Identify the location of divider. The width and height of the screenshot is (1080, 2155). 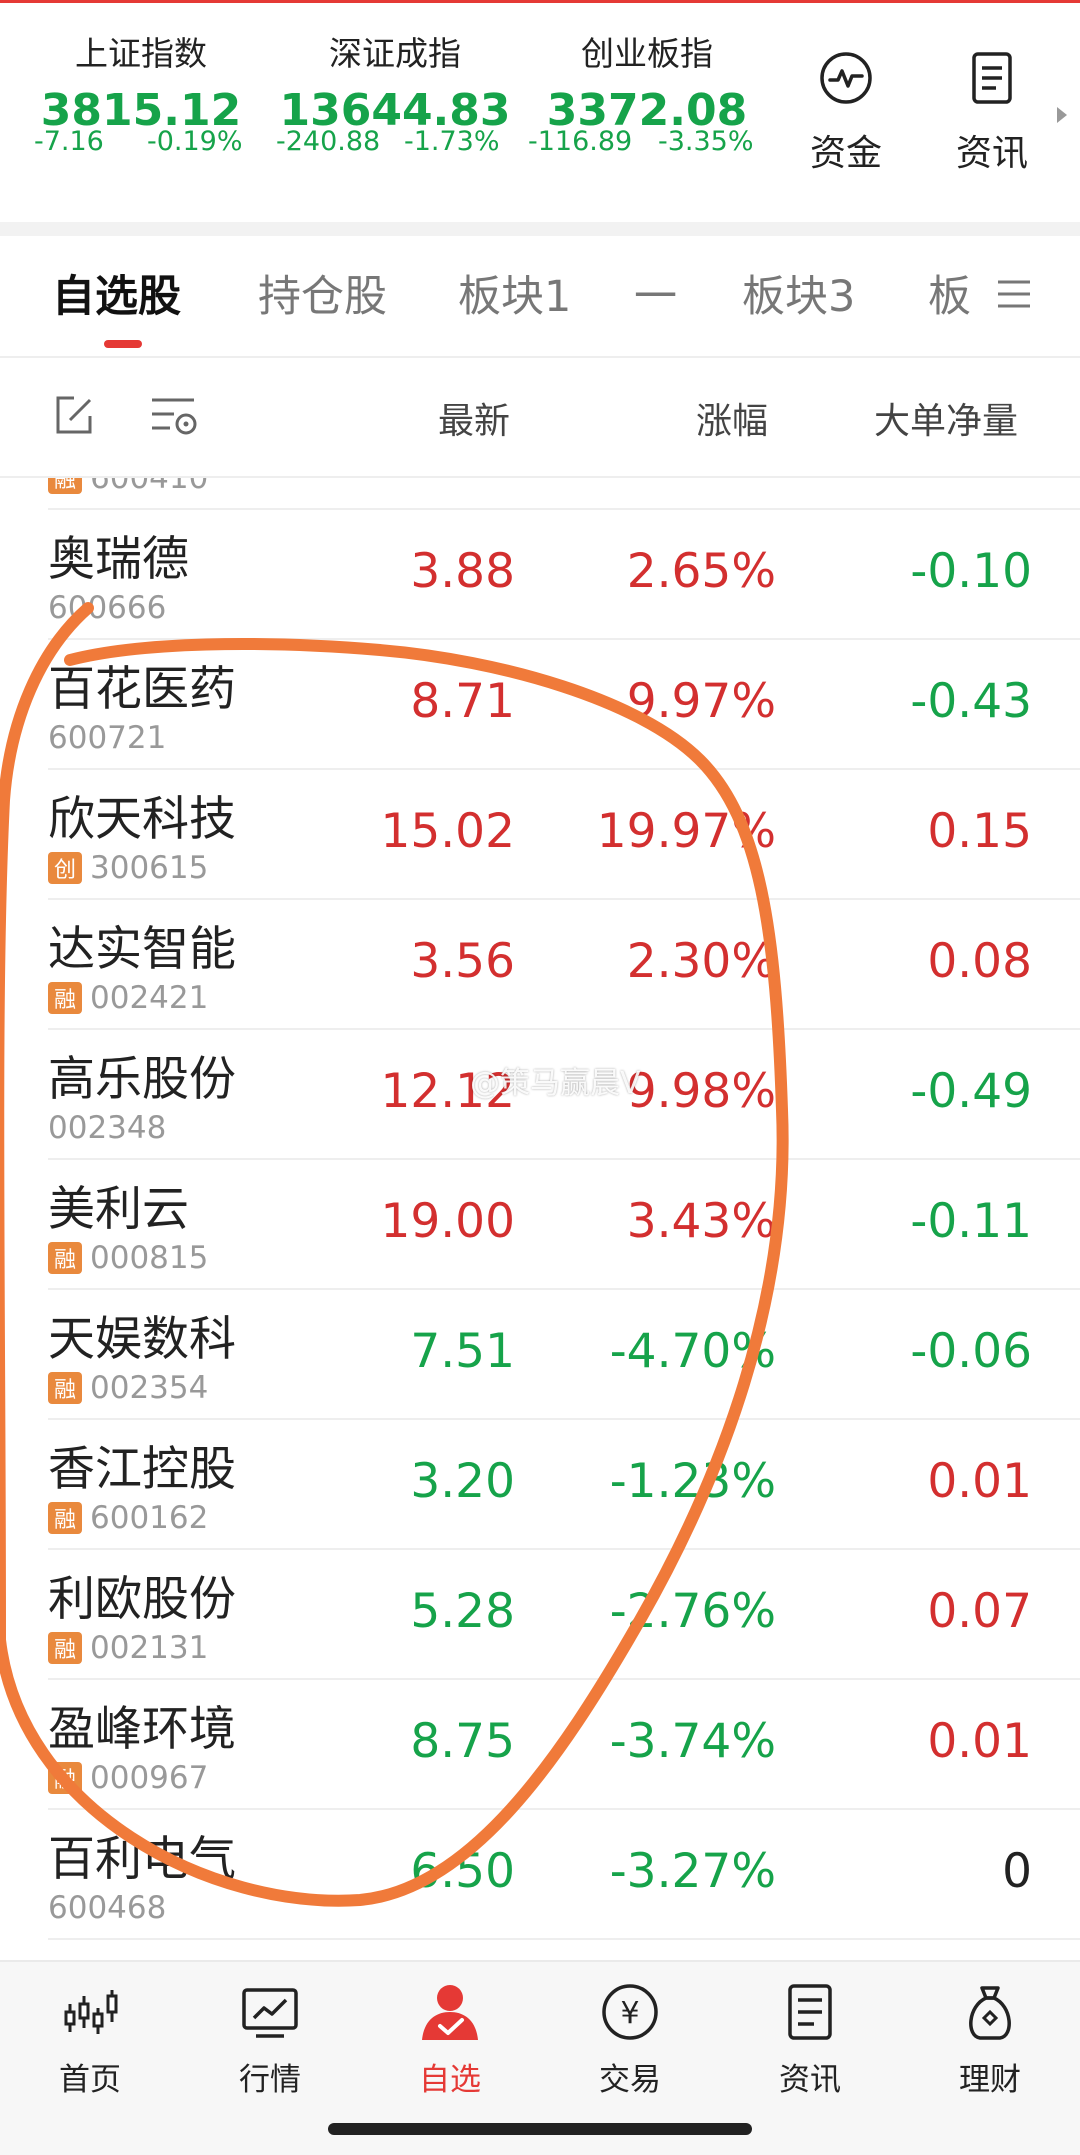
(540, 357).